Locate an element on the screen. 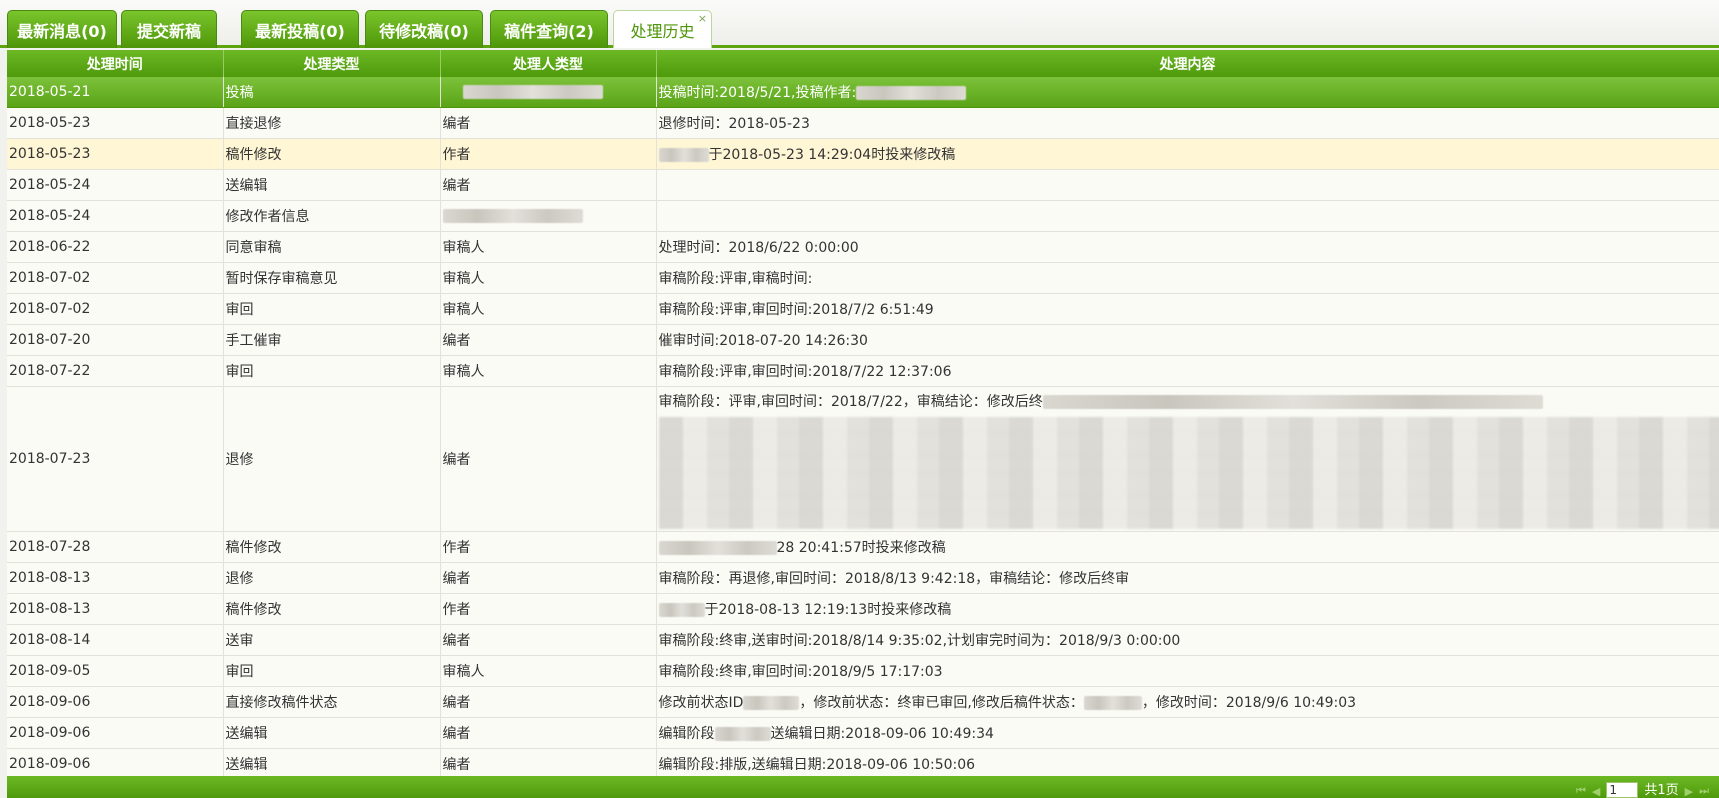 Image resolution: width=1719 pixels, height=798 pixels. tab-latest-messages: 最新消息(0) is located at coordinates (62, 29).